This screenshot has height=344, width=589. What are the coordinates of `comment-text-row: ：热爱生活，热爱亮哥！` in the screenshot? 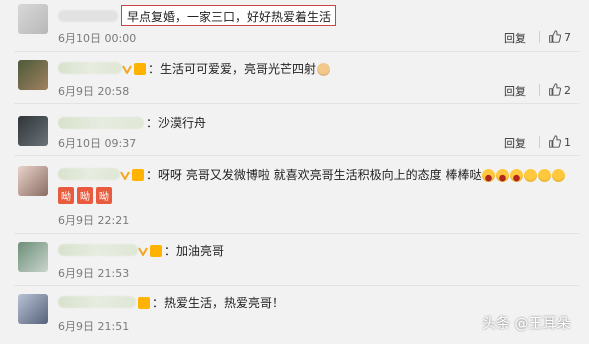 It's located at (210, 302).